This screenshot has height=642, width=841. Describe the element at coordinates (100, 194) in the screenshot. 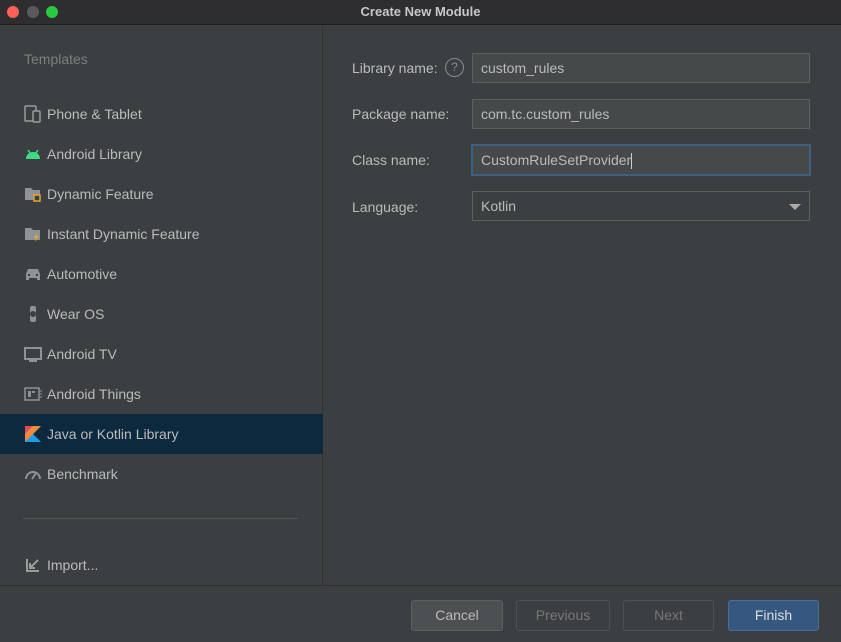

I see `sidebar-item-label: Dynamic Feature` at that location.